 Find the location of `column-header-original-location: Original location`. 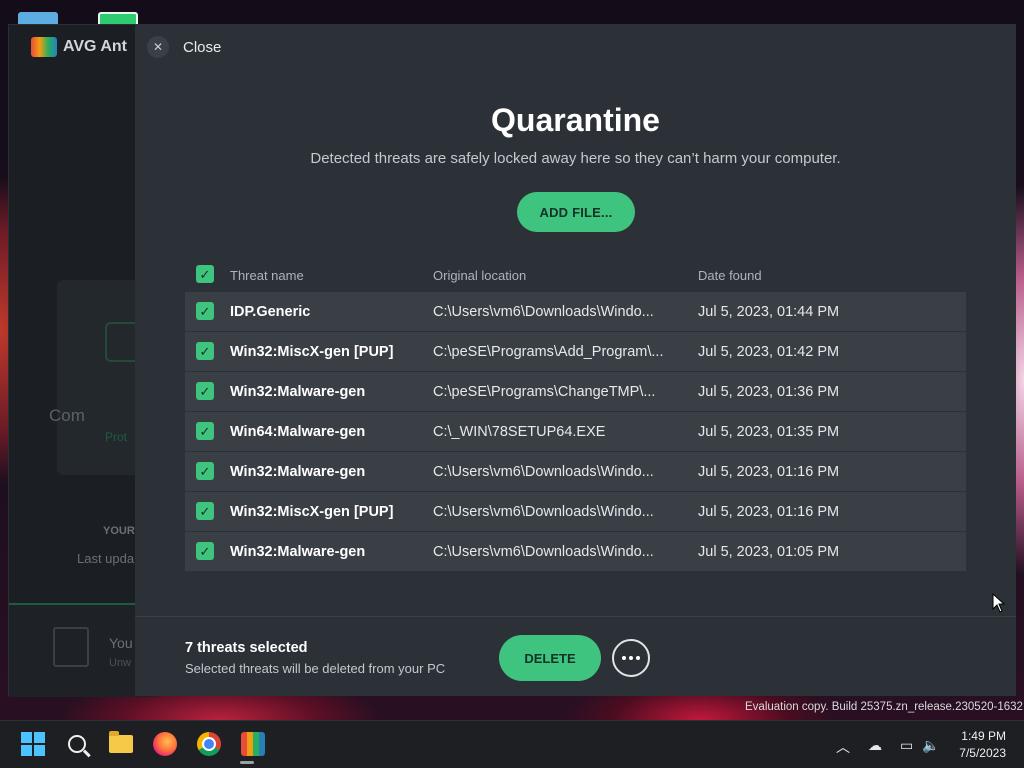

column-header-original-location: Original location is located at coordinates (479, 275).